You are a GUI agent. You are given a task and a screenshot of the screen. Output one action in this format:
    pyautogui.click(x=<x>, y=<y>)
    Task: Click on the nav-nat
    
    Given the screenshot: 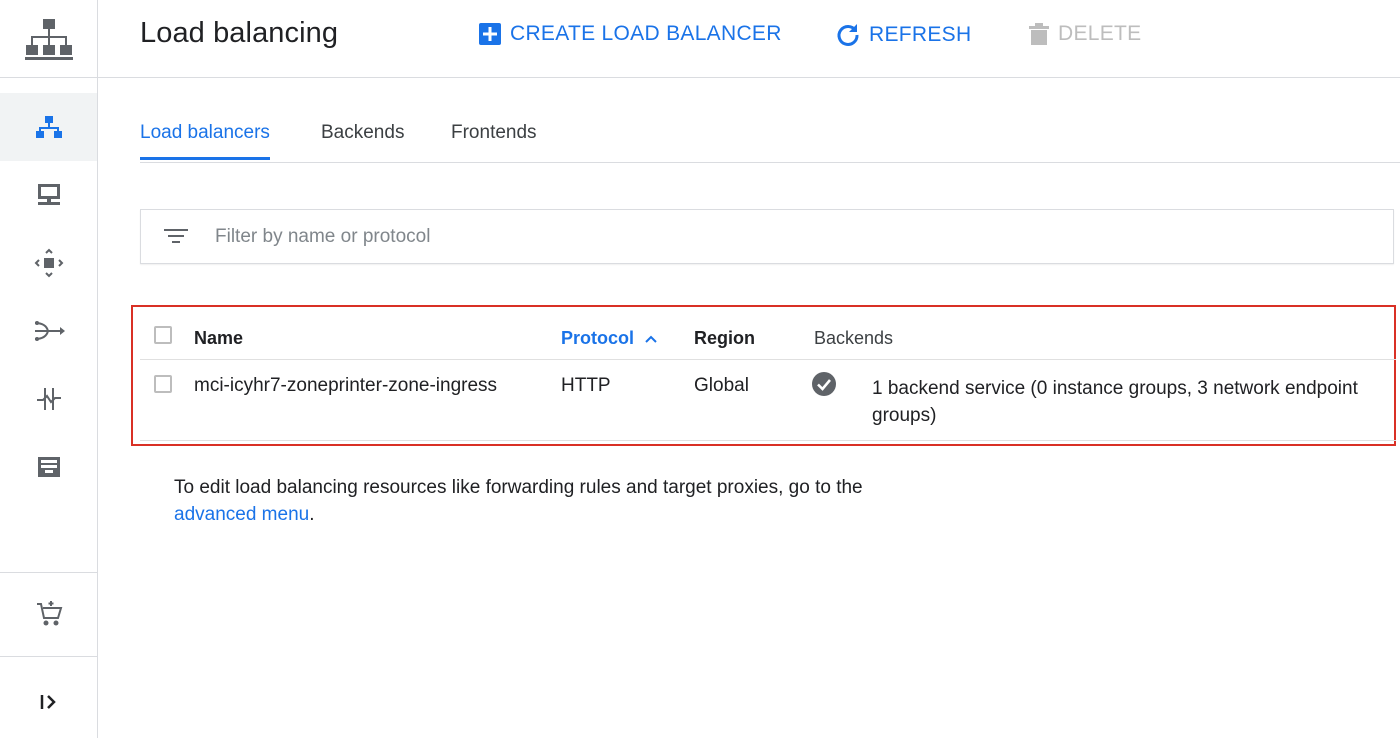 What is the action you would take?
    pyautogui.click(x=48, y=331)
    